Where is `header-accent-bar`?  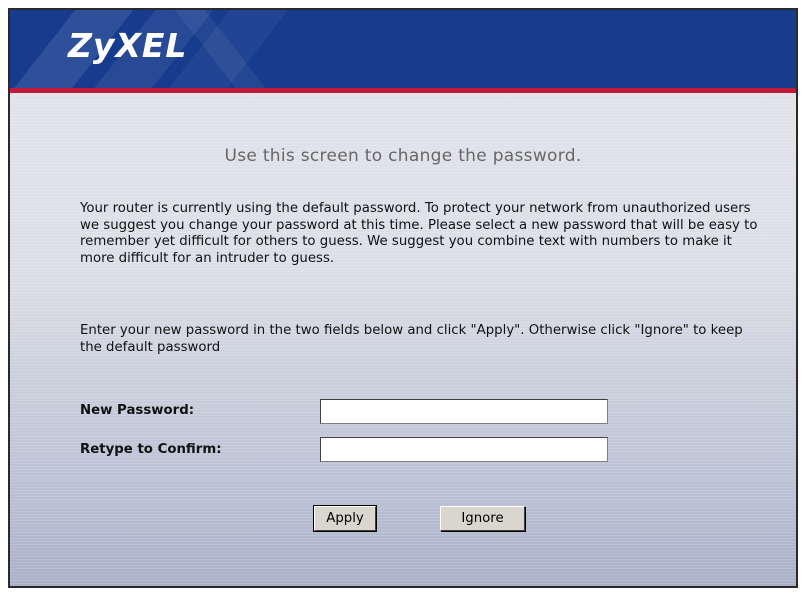 header-accent-bar is located at coordinates (403, 90).